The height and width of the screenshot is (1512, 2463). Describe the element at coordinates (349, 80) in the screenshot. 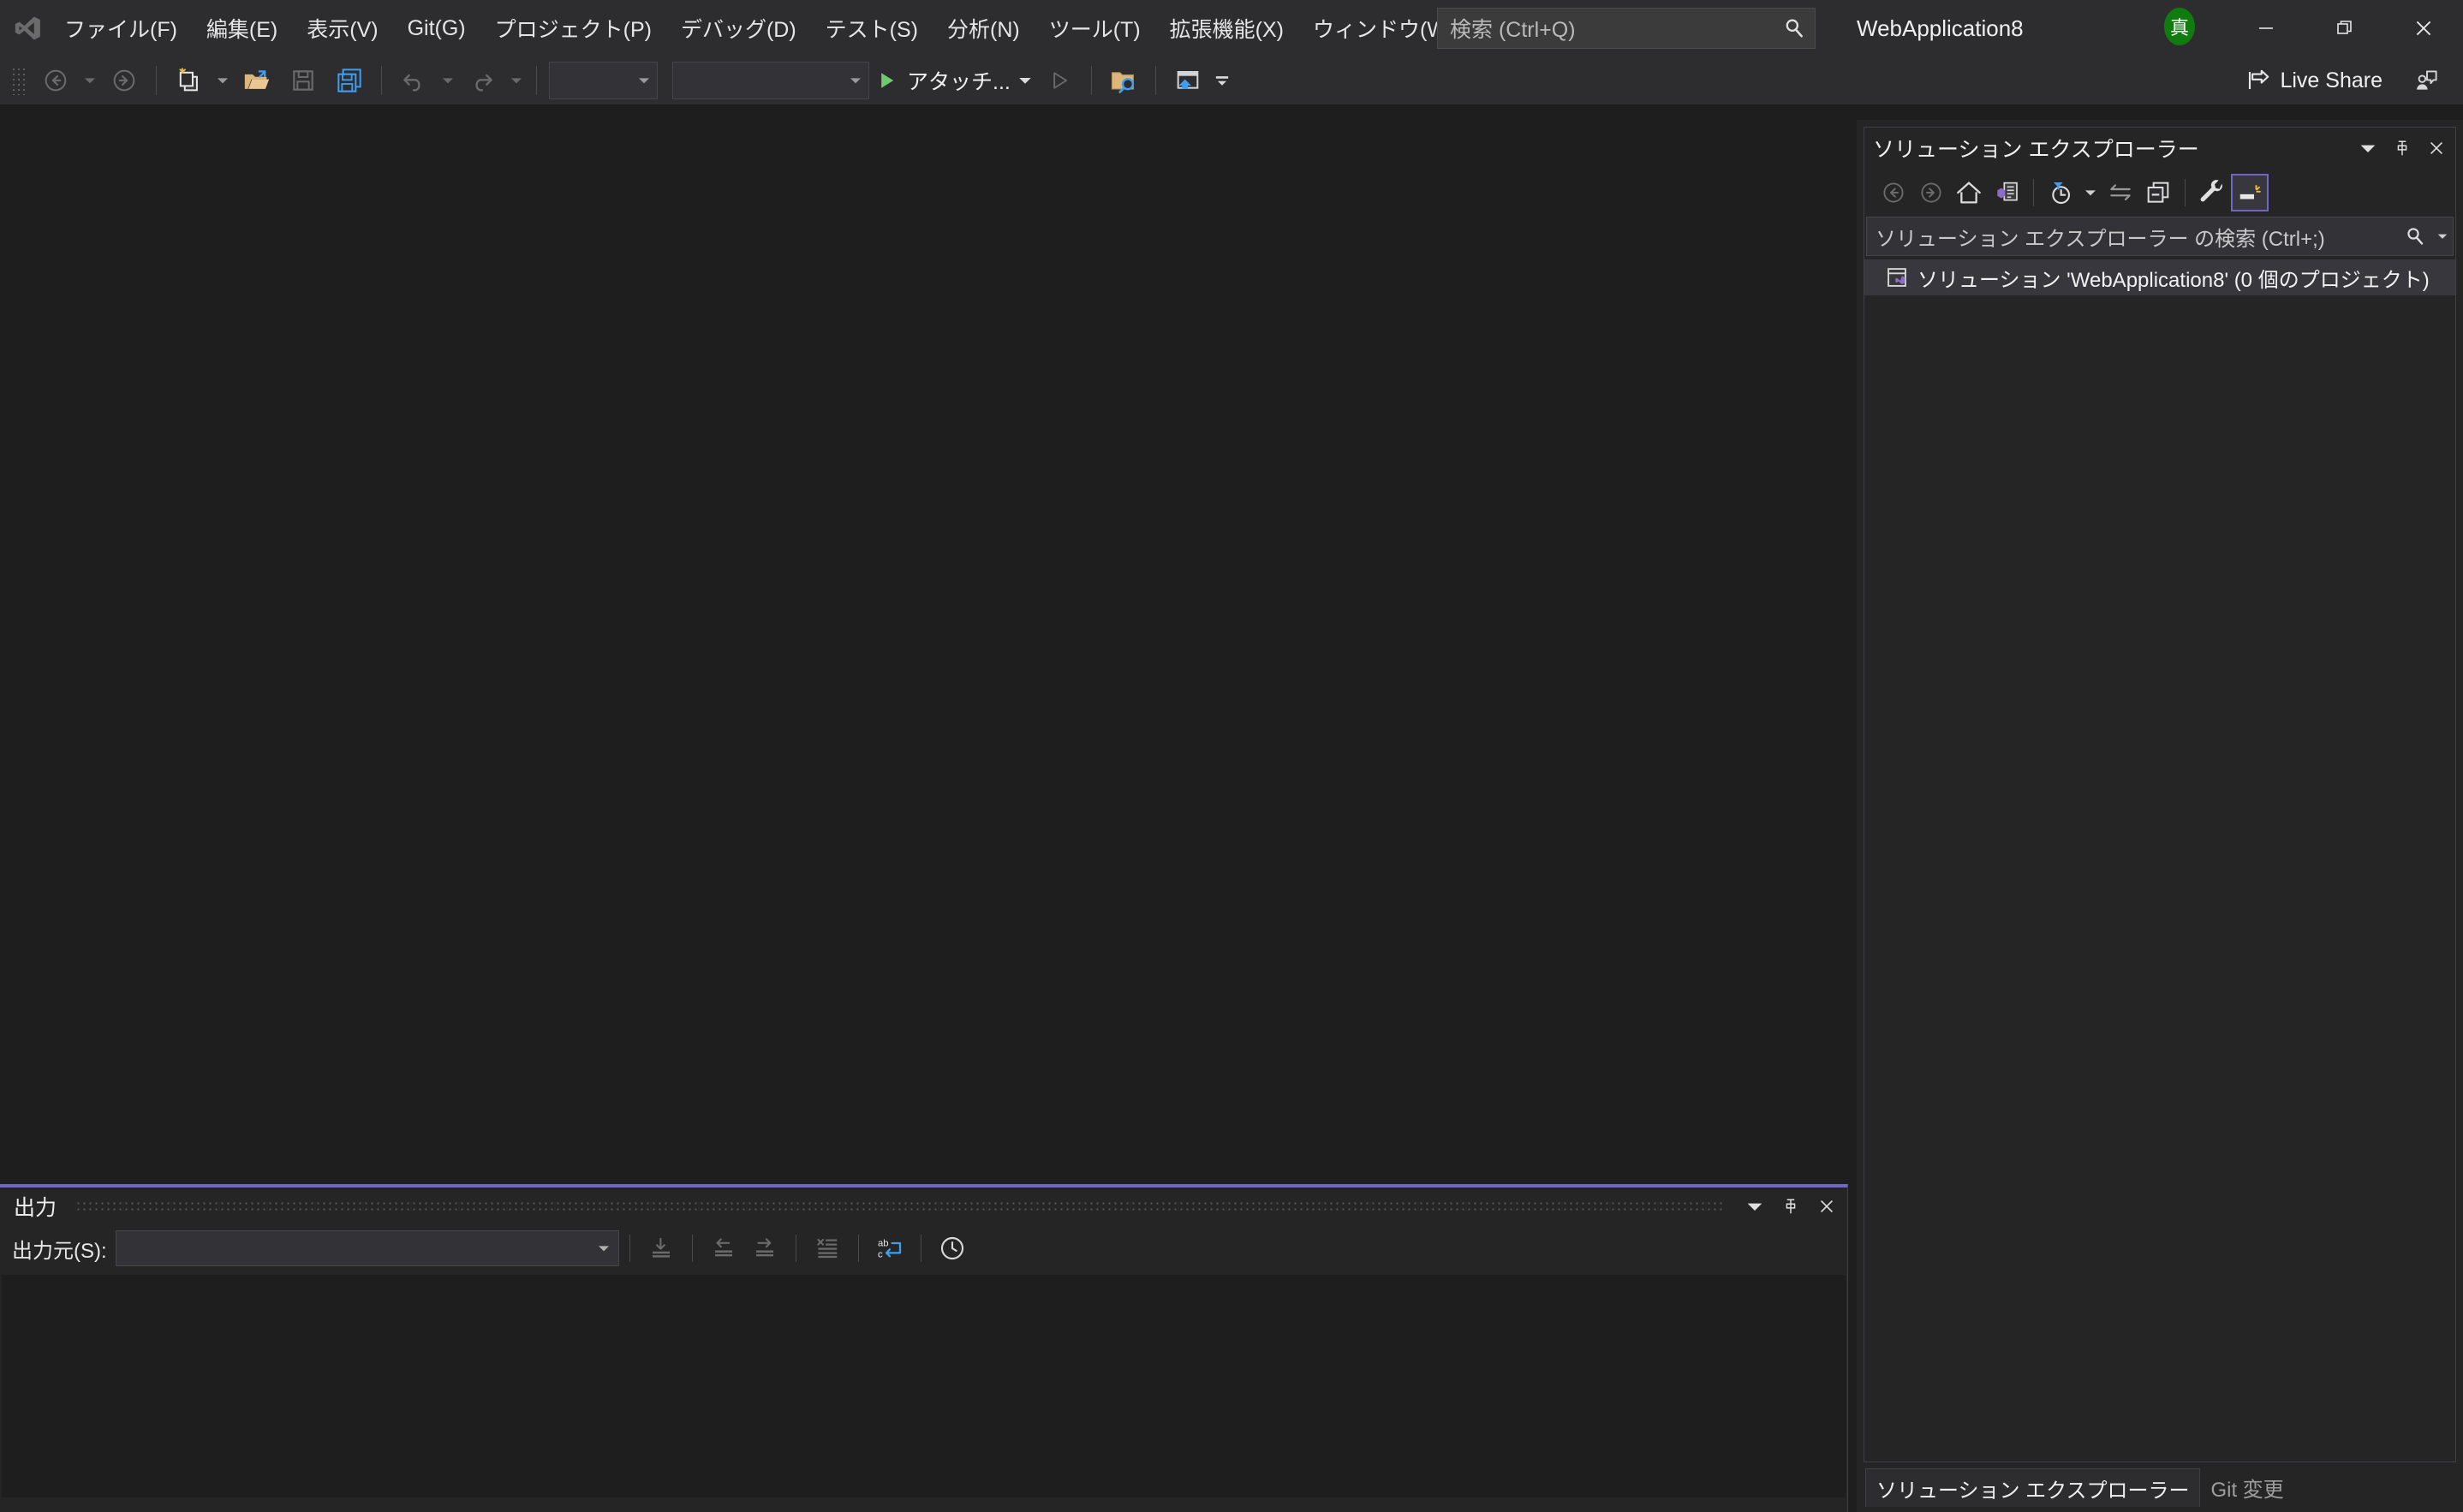

I see `save-all-icon` at that location.